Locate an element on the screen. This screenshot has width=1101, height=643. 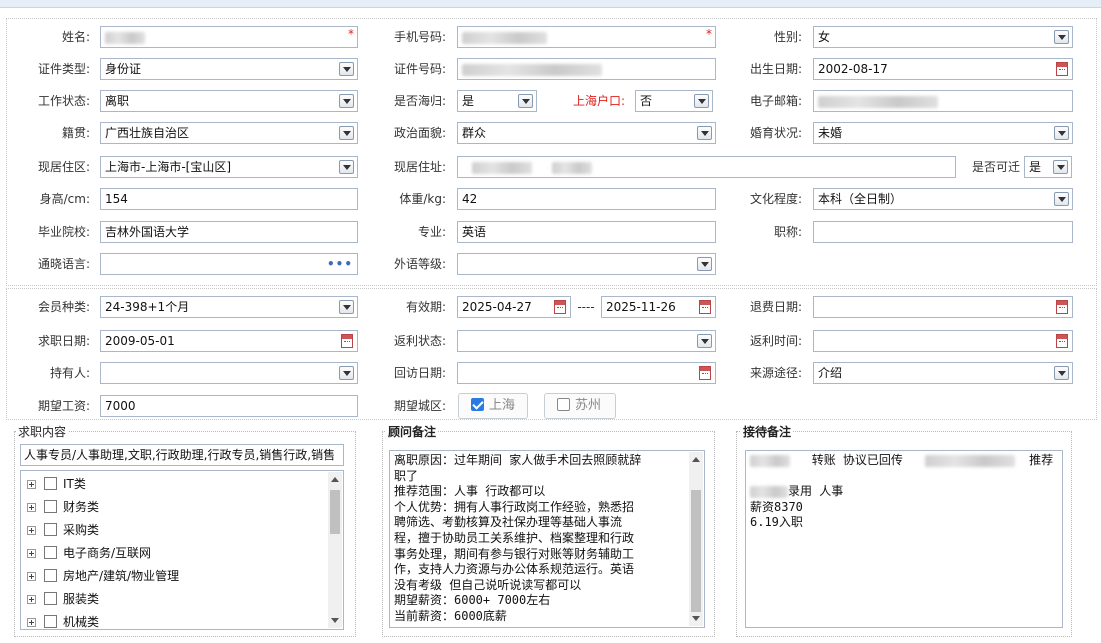
refund-date-input is located at coordinates (943, 307).